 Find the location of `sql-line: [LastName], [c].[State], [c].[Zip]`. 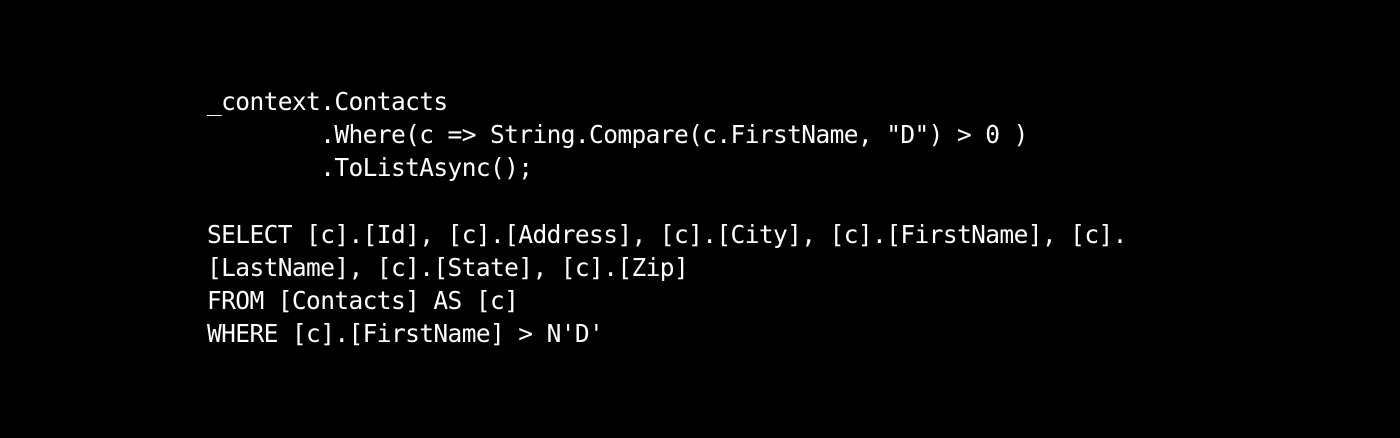

sql-line: [LastName], [c].[State], [c].[Zip] is located at coordinates (448, 267).